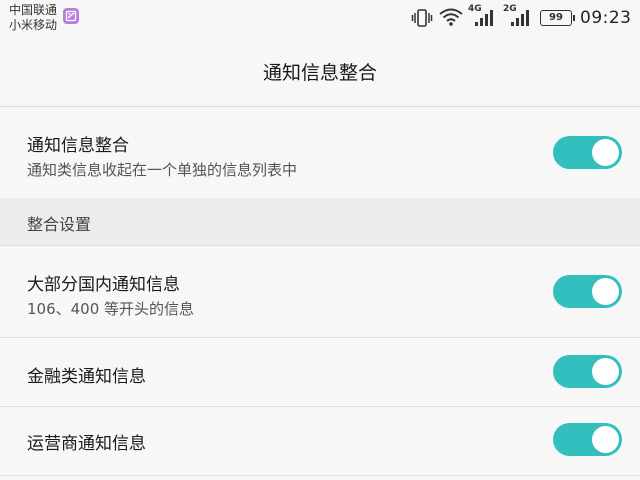 This screenshot has height=480, width=640. What do you see at coordinates (162, 170) in the screenshot?
I see `setting-subtitle: 通知类信息收起在一个单独的信息列表中` at bounding box center [162, 170].